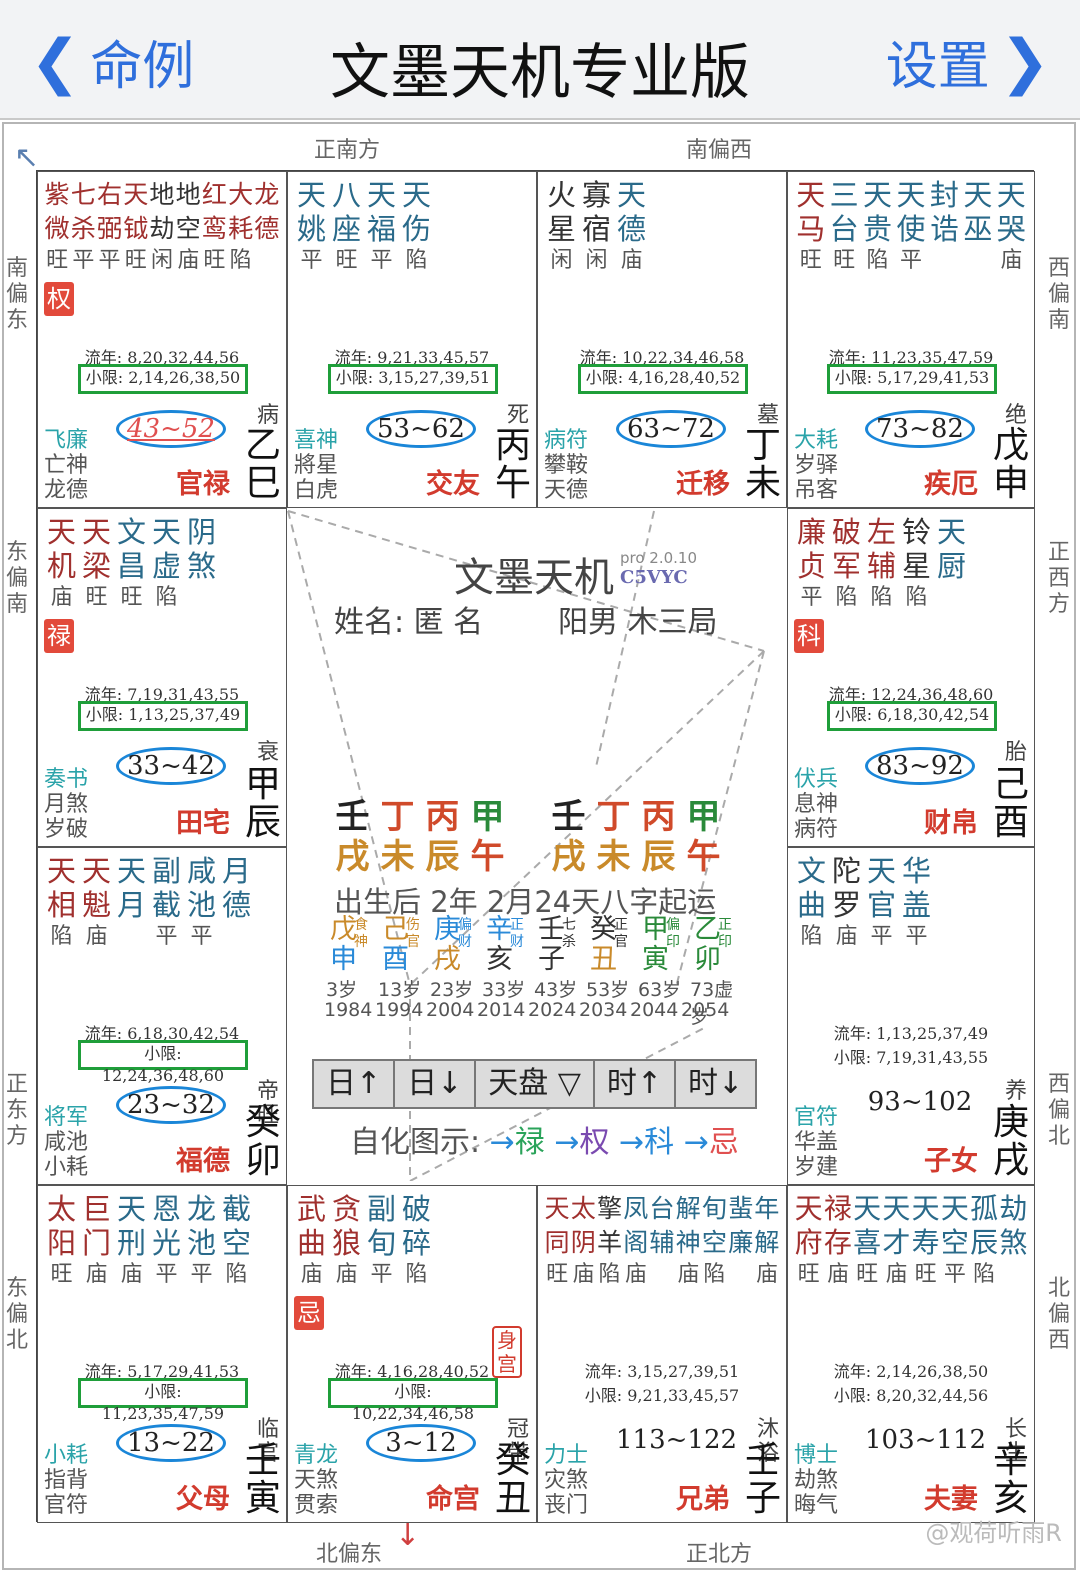  I want to click on shensha-item: 将军, so click(66, 1117).